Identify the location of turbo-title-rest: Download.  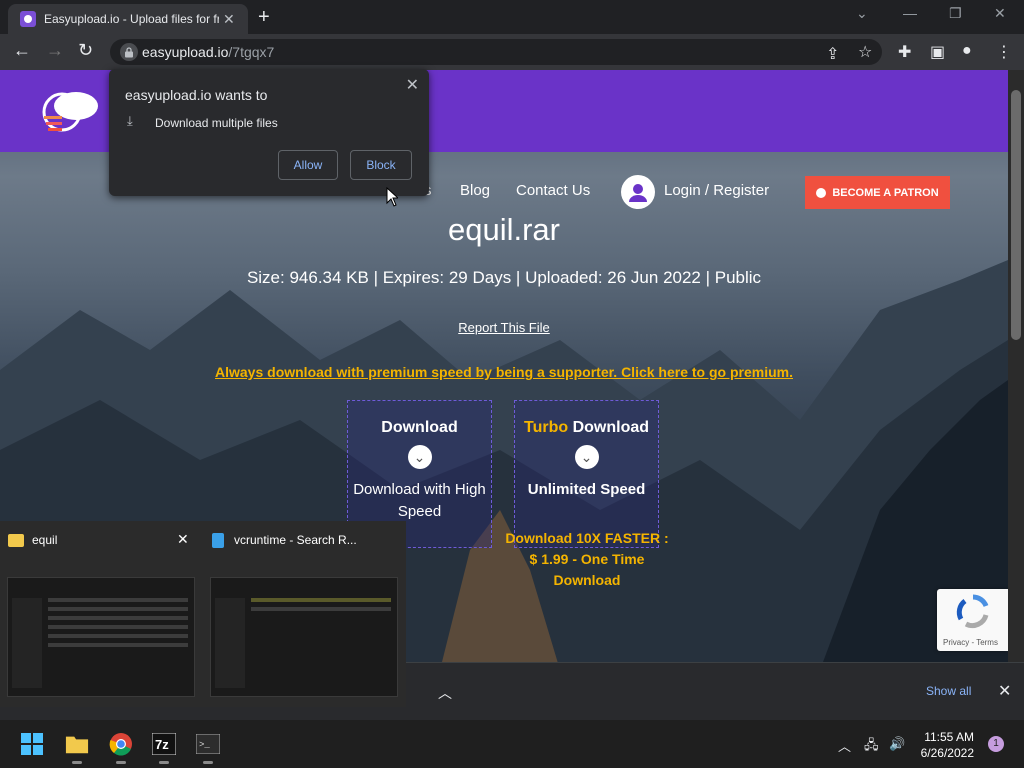
(609, 427).